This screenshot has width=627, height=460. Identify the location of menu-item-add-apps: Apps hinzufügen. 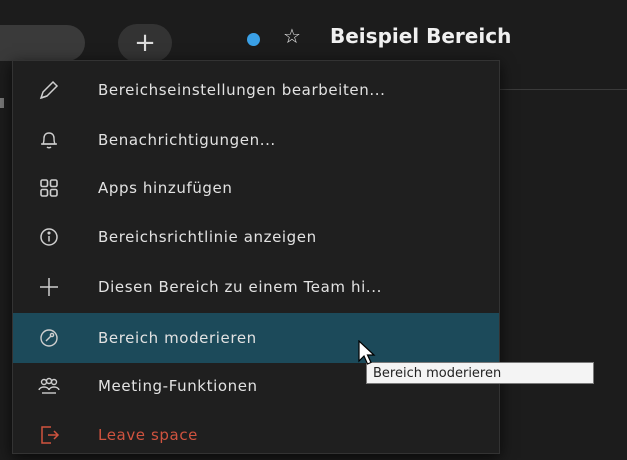
(256, 188).